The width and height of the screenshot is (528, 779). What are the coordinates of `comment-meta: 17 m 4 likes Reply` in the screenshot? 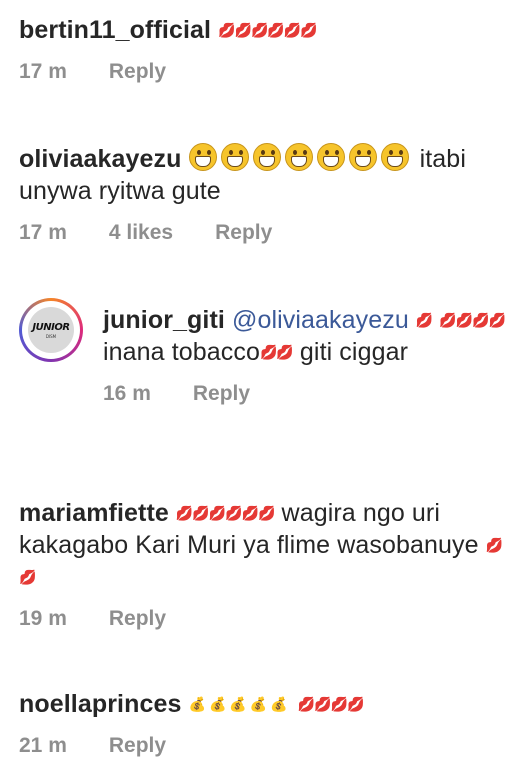 It's located at (268, 233).